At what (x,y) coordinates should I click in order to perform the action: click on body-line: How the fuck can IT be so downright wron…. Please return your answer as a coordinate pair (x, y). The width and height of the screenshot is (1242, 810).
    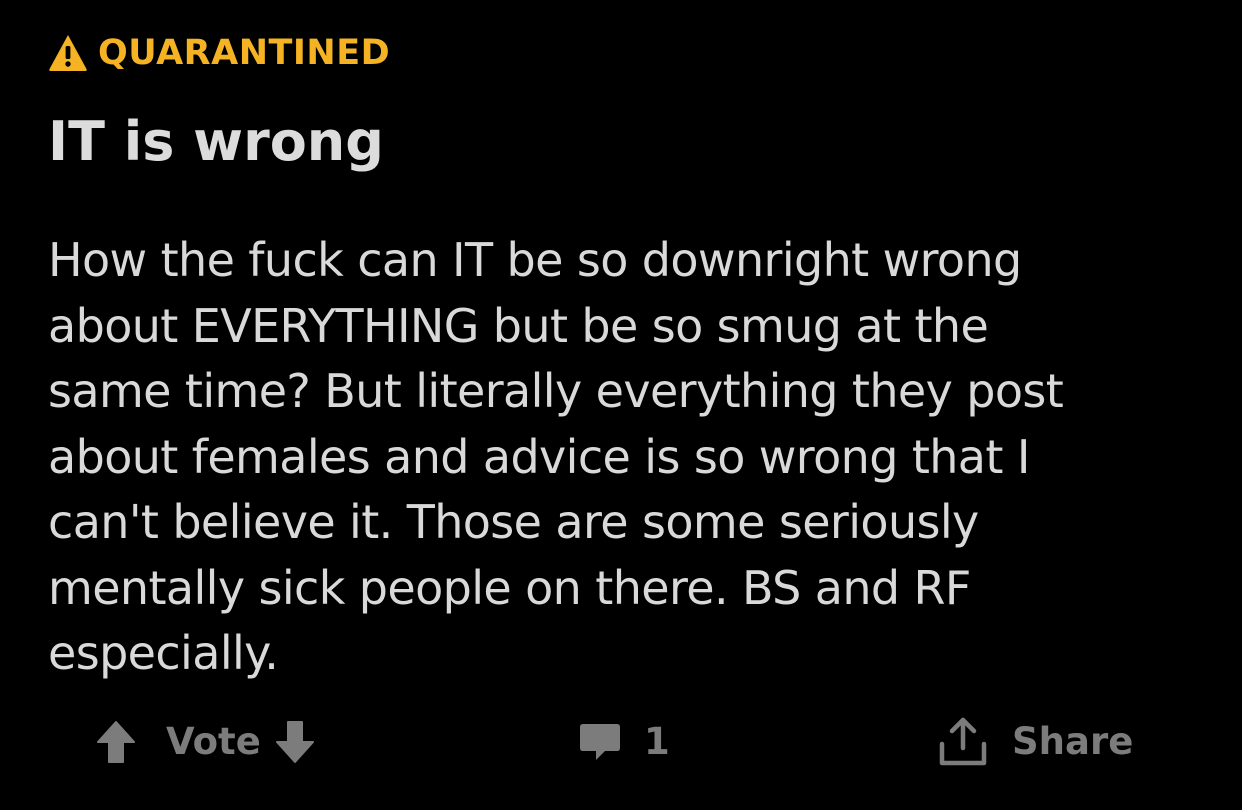
    Looking at the image, I should click on (535, 260).